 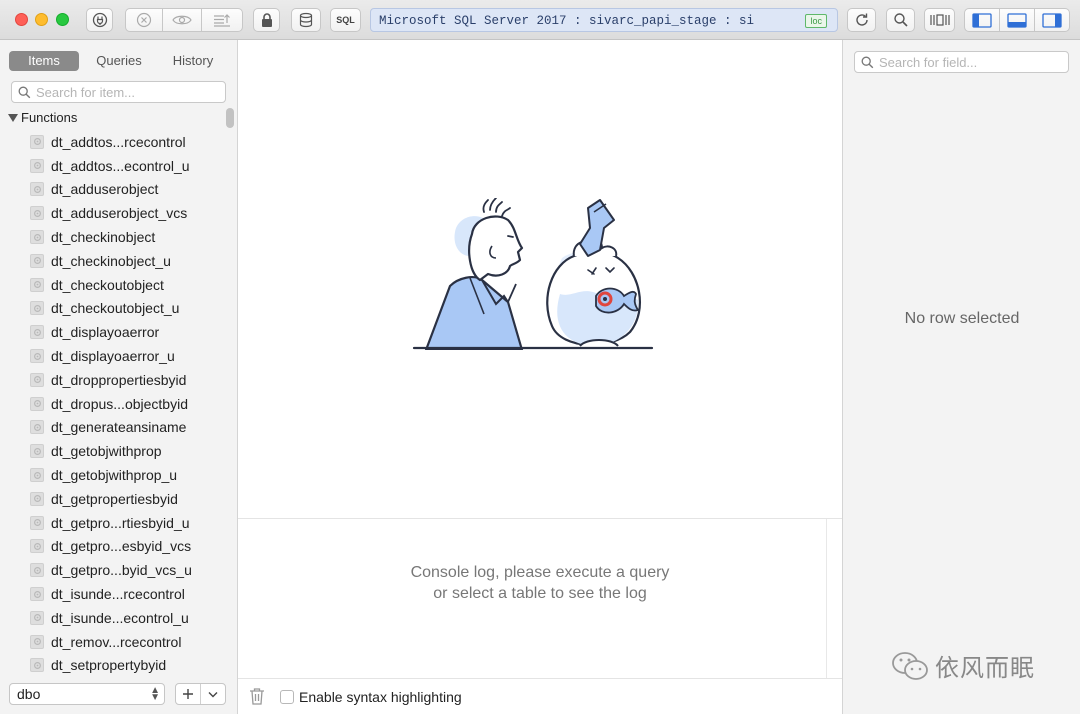 I want to click on toggle-right-sidebar-button, so click(x=1052, y=20).